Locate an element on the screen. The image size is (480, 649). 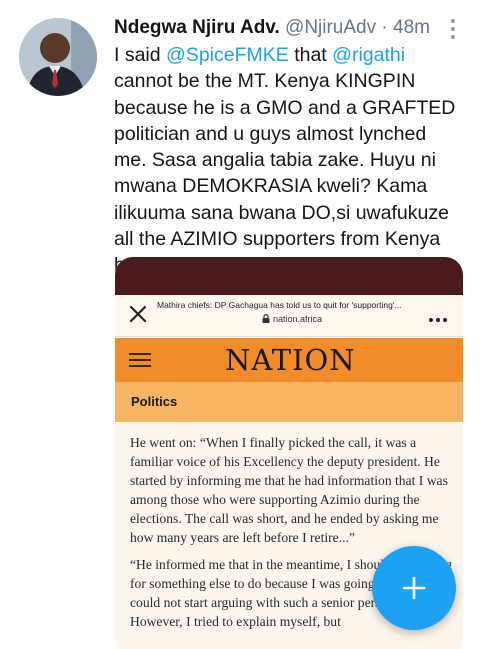
profile-photo-icon is located at coordinates (58, 57).